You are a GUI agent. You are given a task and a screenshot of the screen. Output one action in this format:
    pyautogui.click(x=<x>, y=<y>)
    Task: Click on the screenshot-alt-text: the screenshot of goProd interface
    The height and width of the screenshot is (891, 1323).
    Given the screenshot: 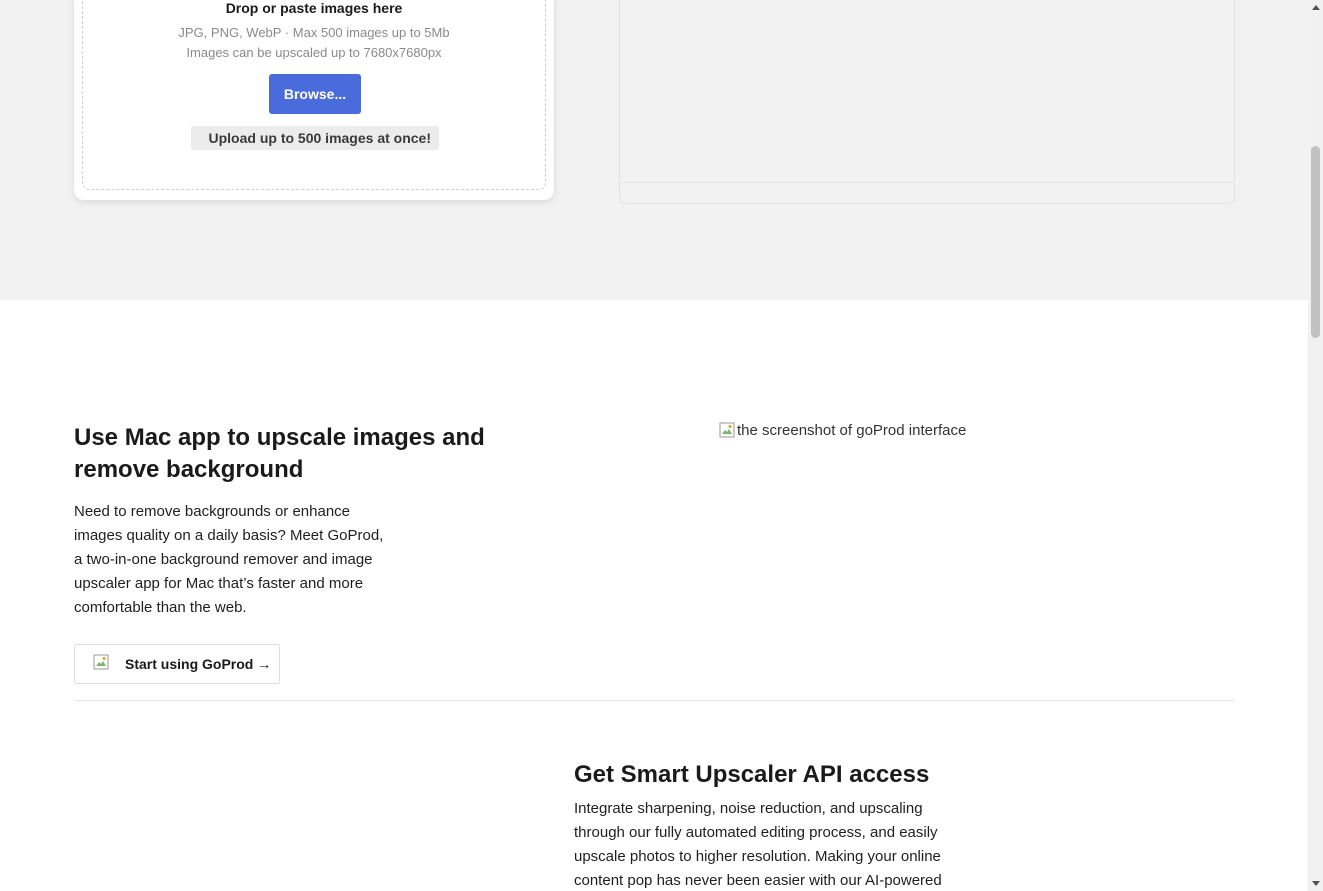 What is the action you would take?
    pyautogui.click(x=852, y=430)
    